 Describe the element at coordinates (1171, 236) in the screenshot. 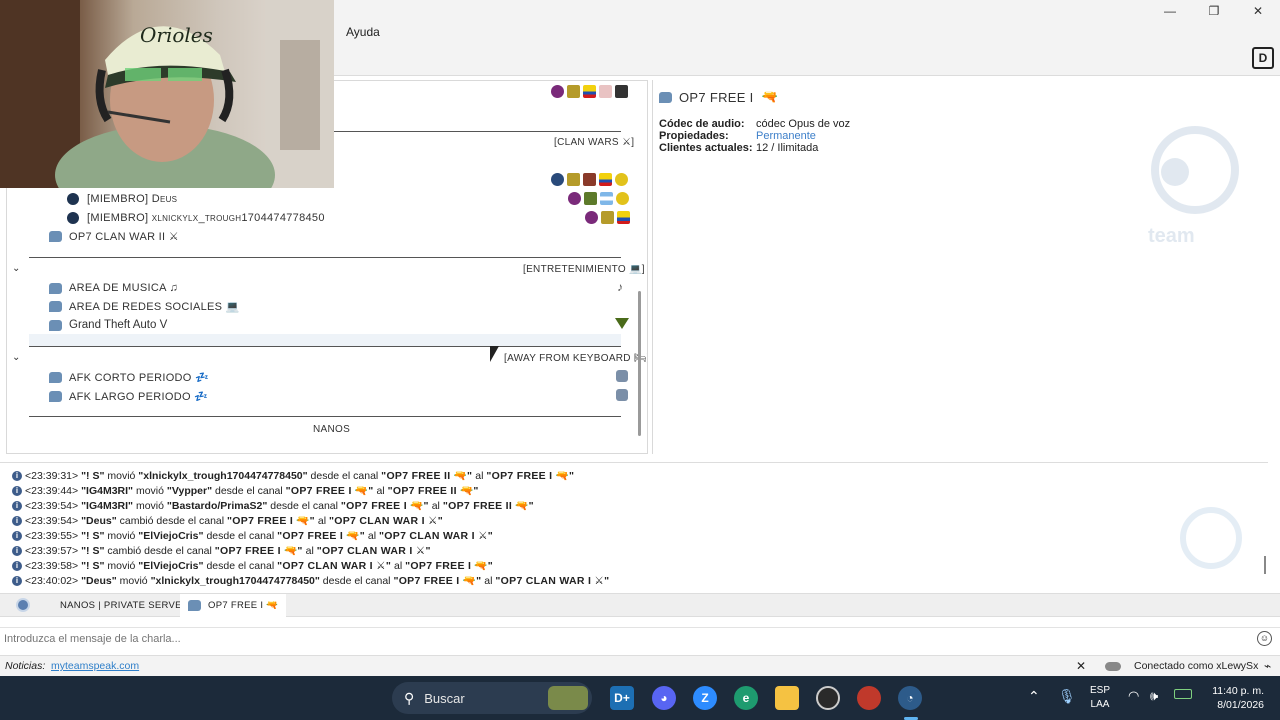

I see `svg-text: team` at that location.